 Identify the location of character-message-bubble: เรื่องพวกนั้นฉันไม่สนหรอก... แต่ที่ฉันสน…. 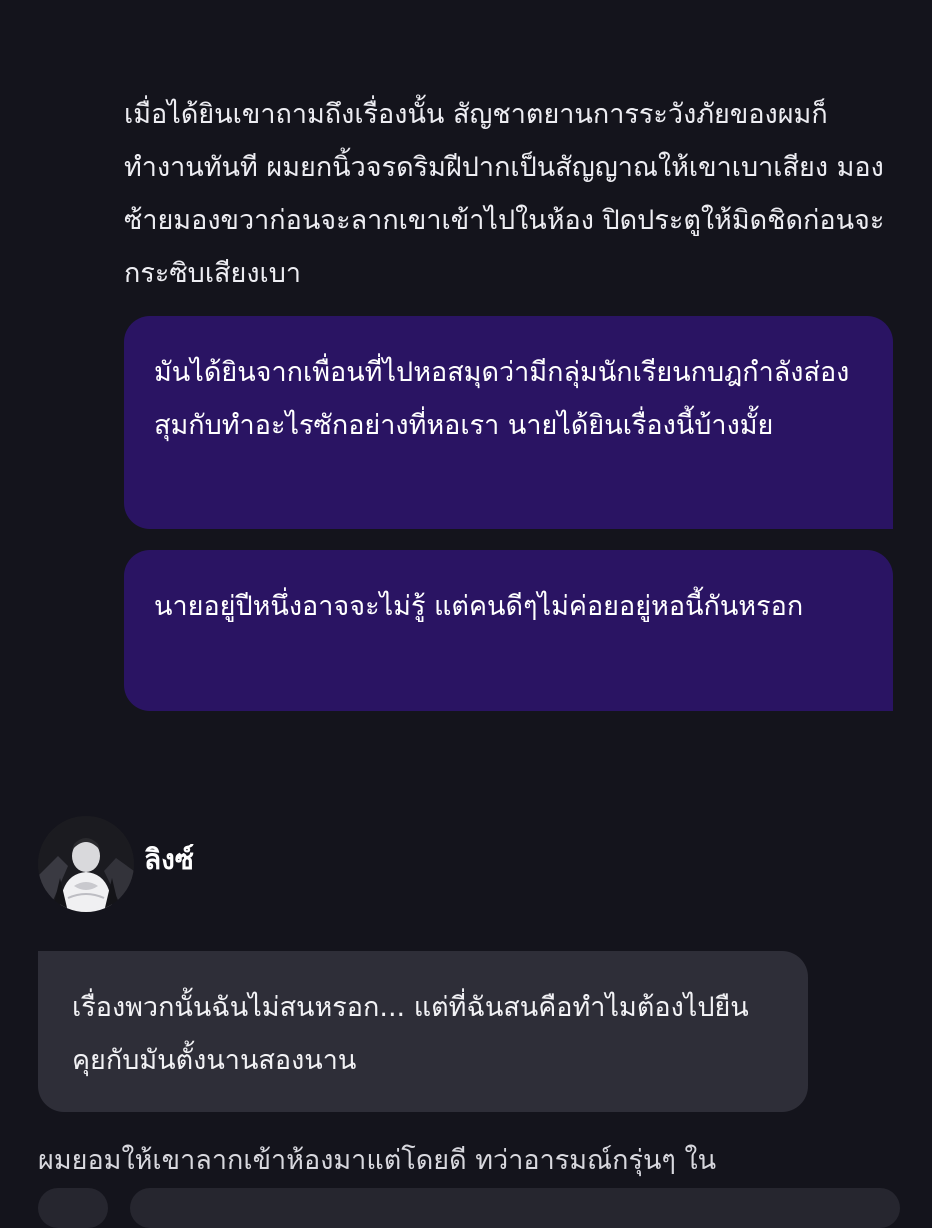
(423, 1031).